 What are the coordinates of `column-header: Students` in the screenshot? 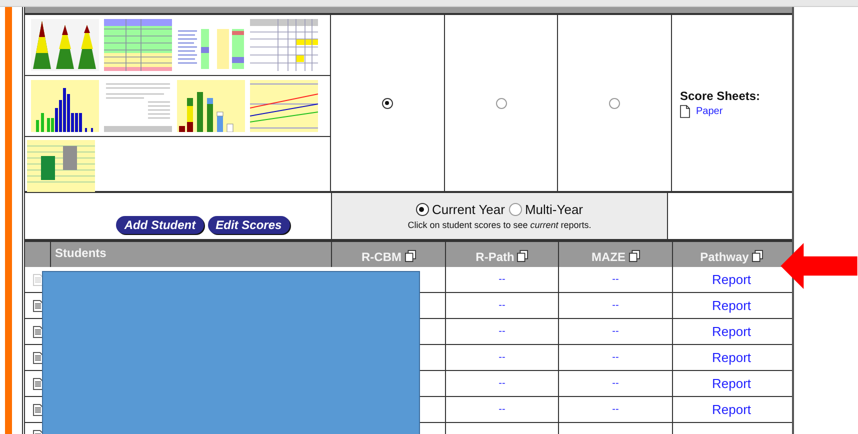 It's located at (80, 253).